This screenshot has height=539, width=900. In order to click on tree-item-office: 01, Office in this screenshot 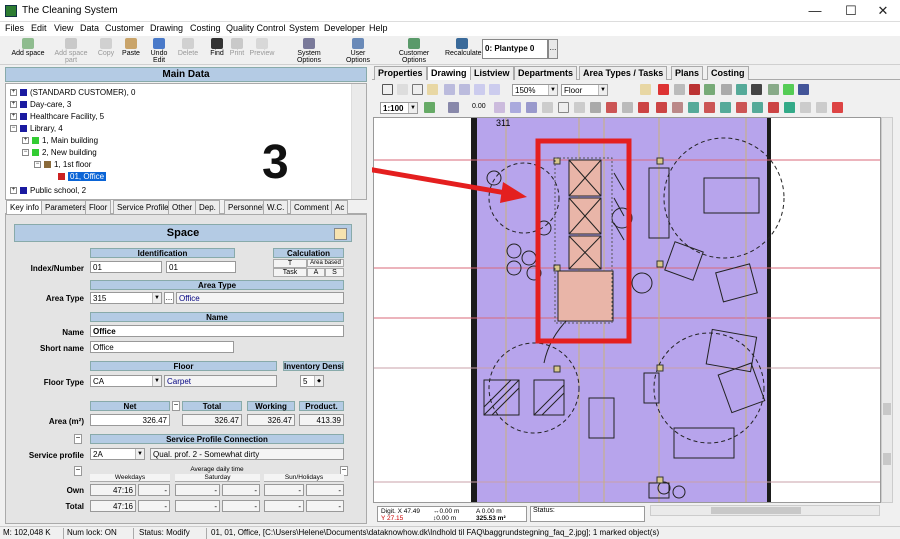, I will do `click(82, 176)`.